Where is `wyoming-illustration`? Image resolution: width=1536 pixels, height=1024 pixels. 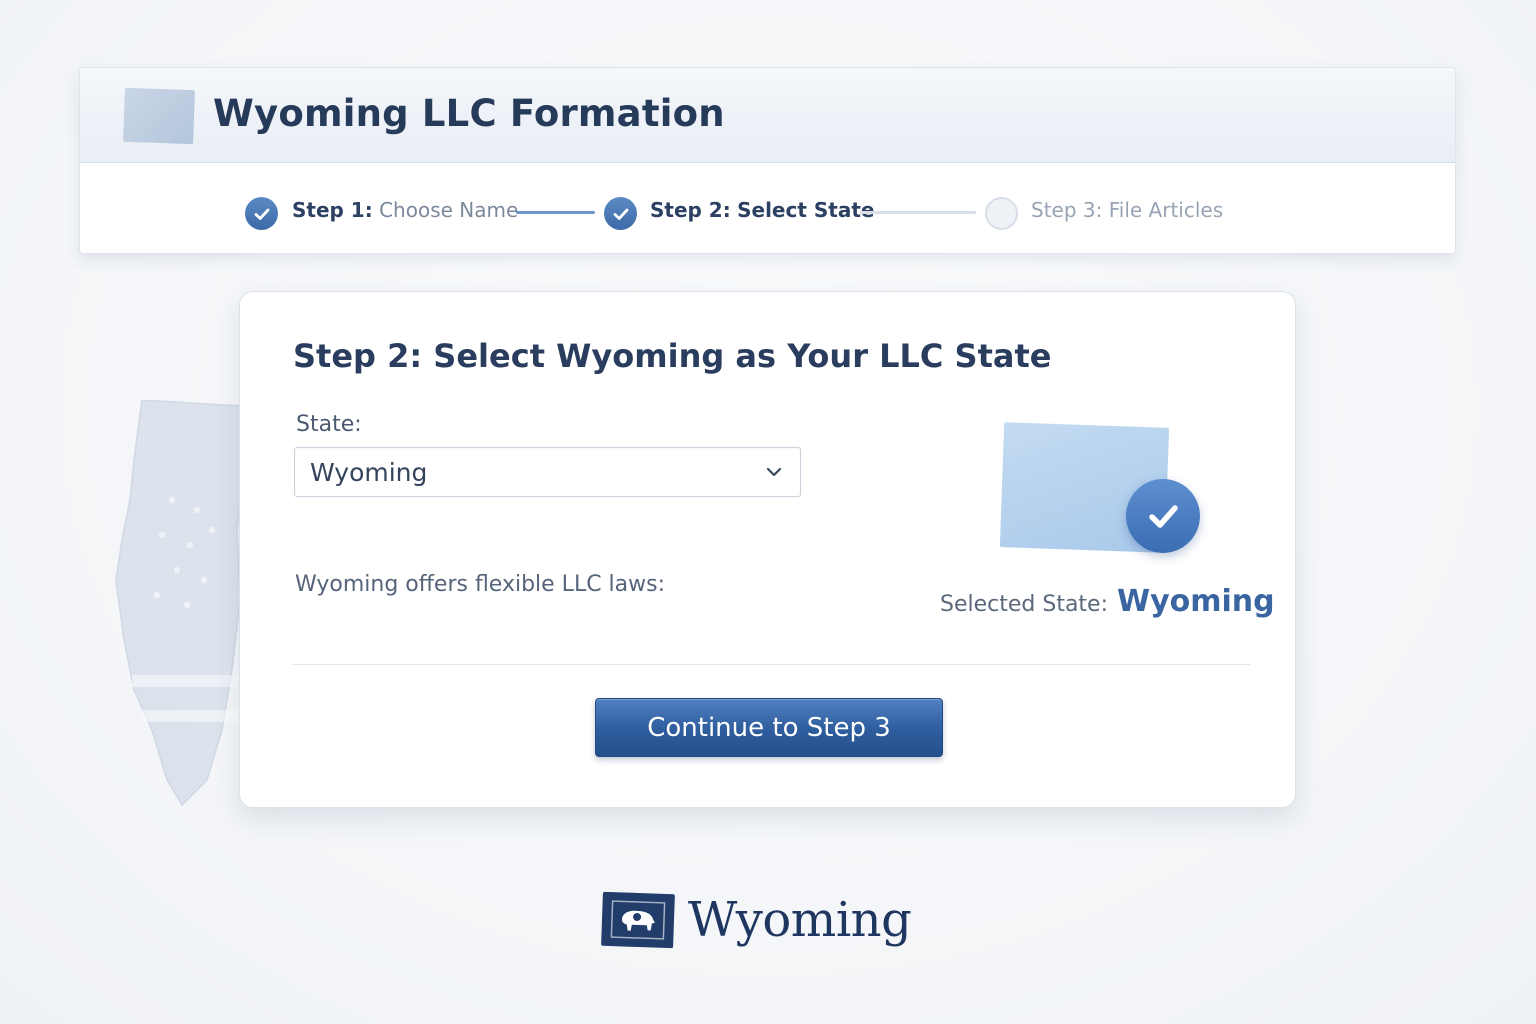 wyoming-illustration is located at coordinates (1100, 491).